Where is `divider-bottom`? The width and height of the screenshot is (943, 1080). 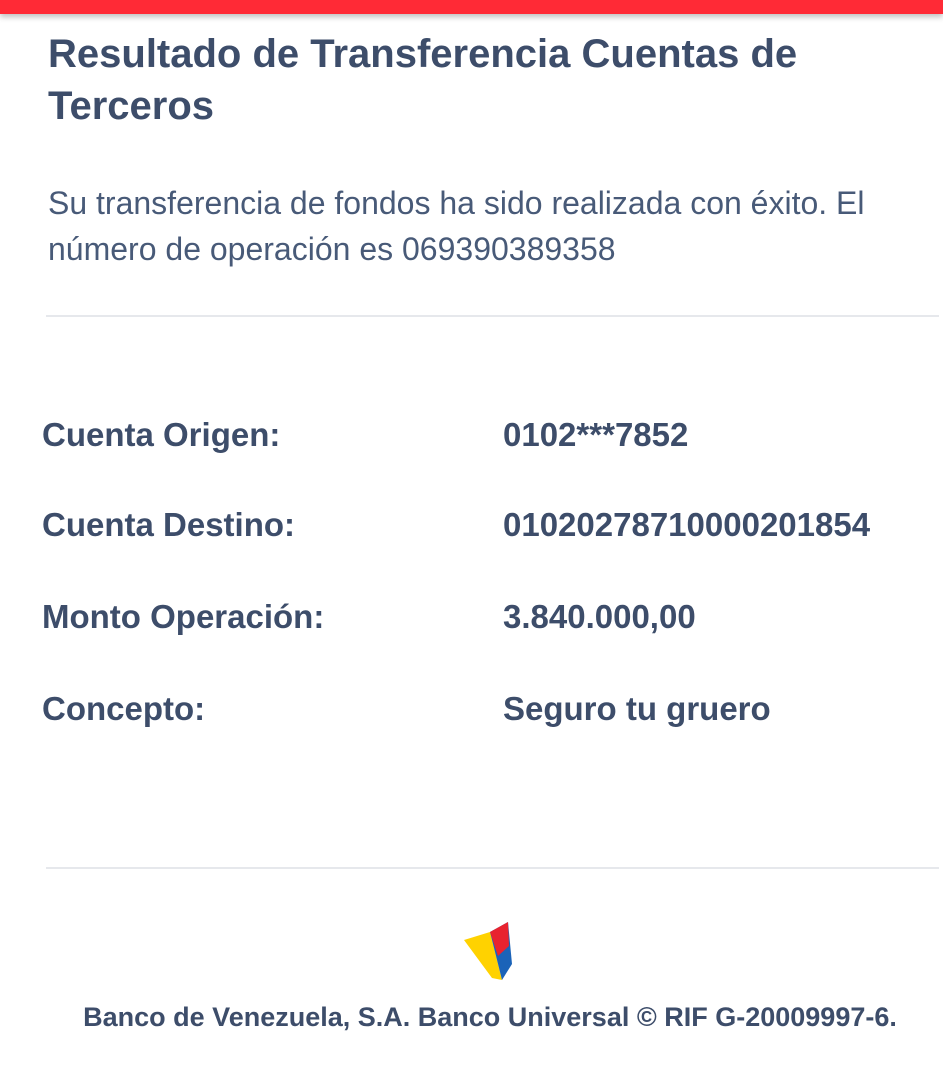
divider-bottom is located at coordinates (492, 868).